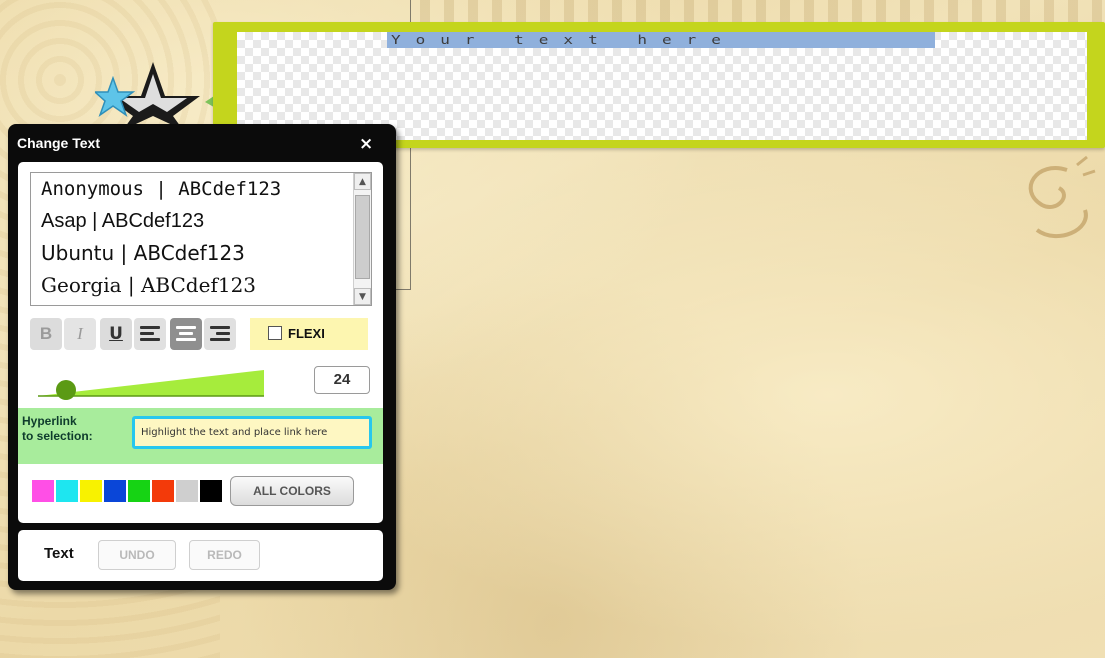 This screenshot has width=1105, height=658. Describe the element at coordinates (362, 296) in the screenshot. I see `scroll-down-icon: ▼` at that location.